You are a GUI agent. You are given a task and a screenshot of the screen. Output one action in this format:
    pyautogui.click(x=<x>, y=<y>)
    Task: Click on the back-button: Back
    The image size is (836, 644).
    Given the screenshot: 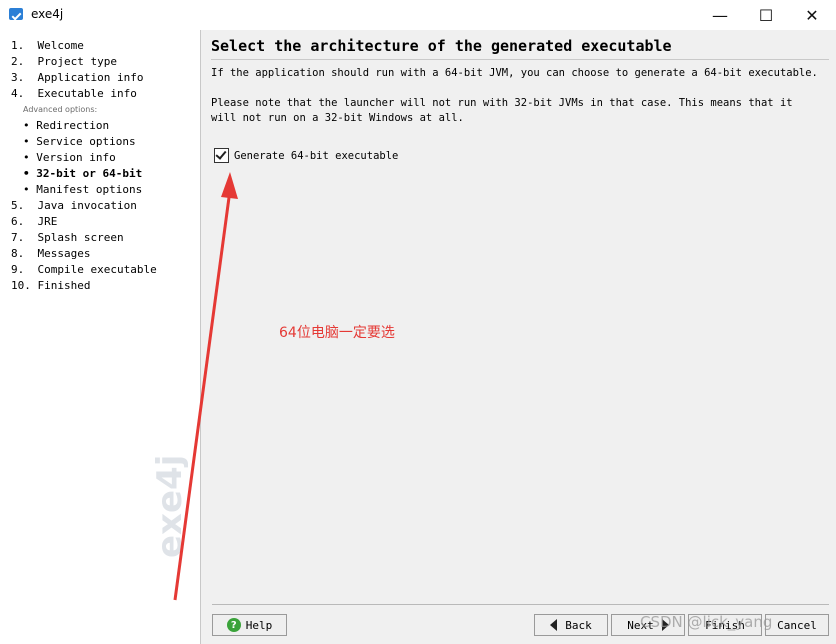 What is the action you would take?
    pyautogui.click(x=571, y=625)
    